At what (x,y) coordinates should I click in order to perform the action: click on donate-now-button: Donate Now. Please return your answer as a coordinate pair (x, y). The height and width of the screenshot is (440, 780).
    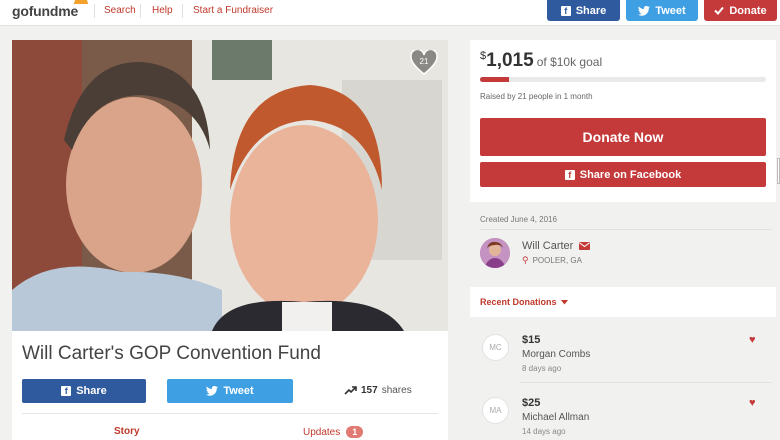
    Looking at the image, I should click on (623, 137).